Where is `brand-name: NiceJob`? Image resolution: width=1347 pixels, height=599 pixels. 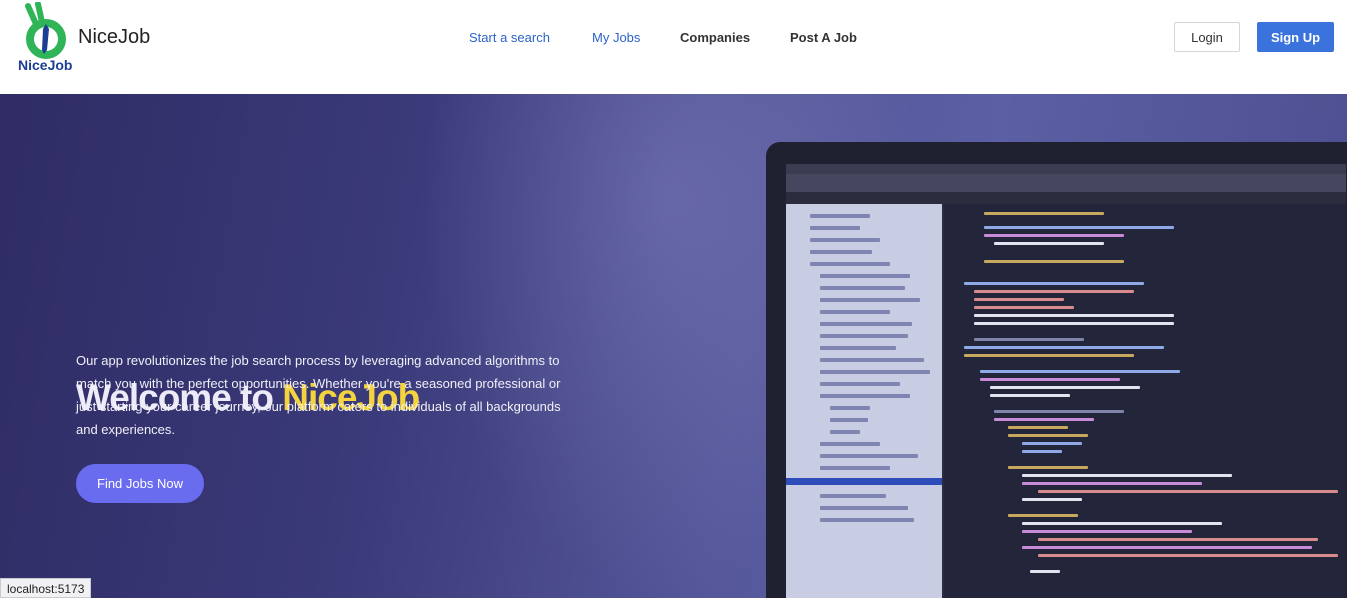 brand-name: NiceJob is located at coordinates (114, 37).